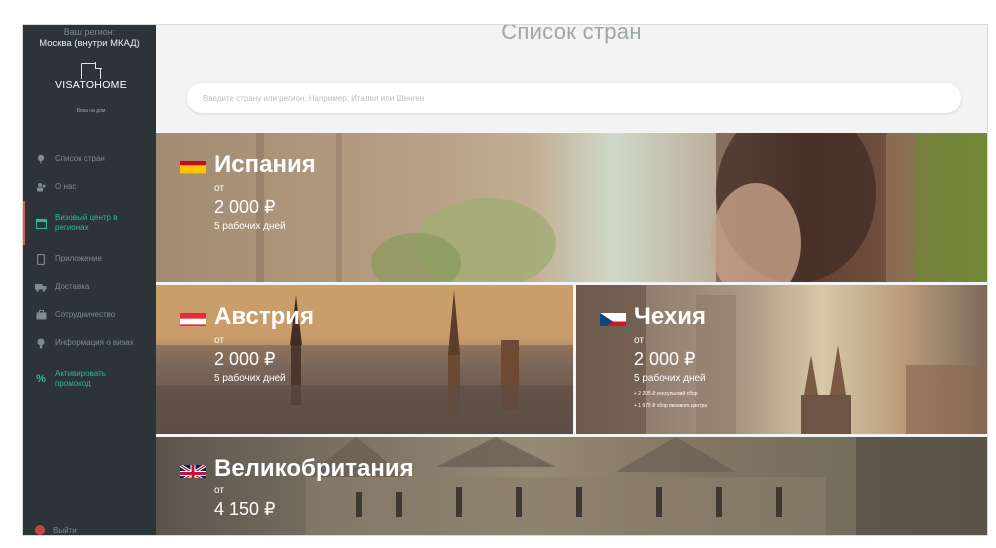  Describe the element at coordinates (193, 317) in the screenshot. I see `austria-flag-icon` at that location.